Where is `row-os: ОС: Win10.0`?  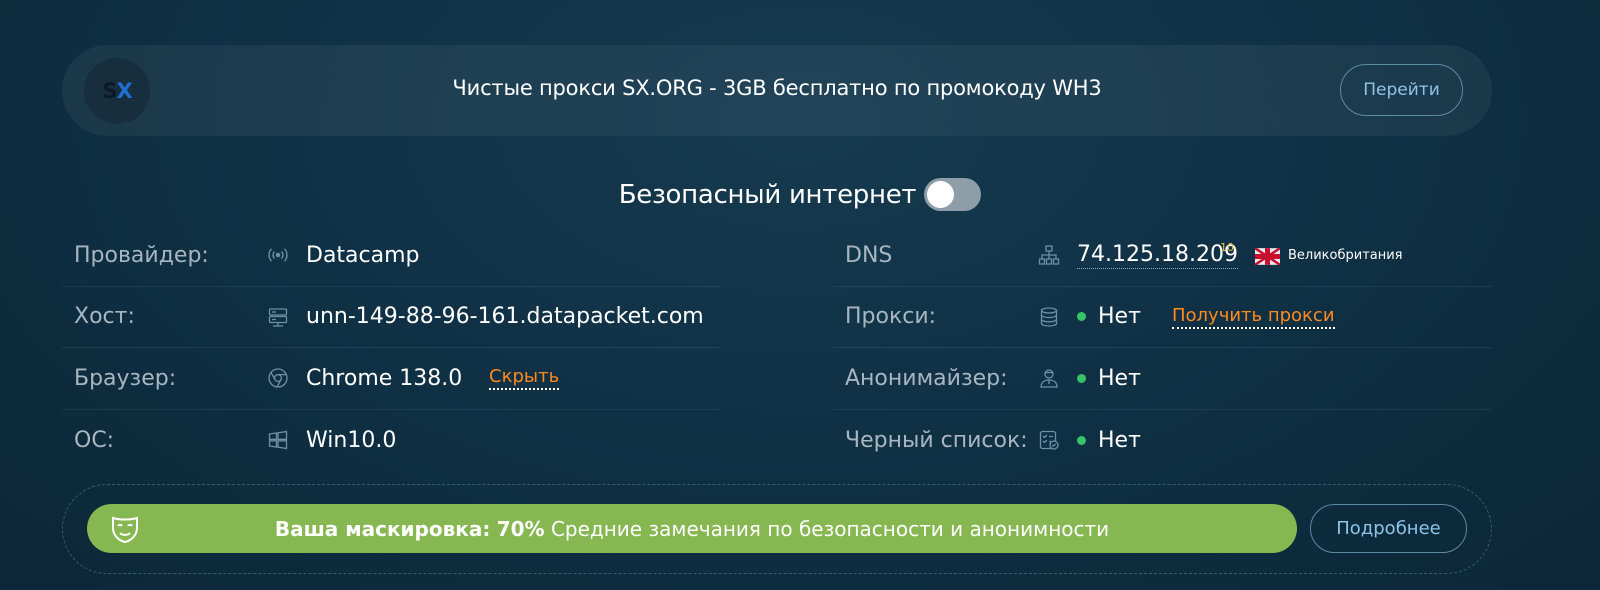
row-os: ОС: Win10.0 is located at coordinates (391, 441).